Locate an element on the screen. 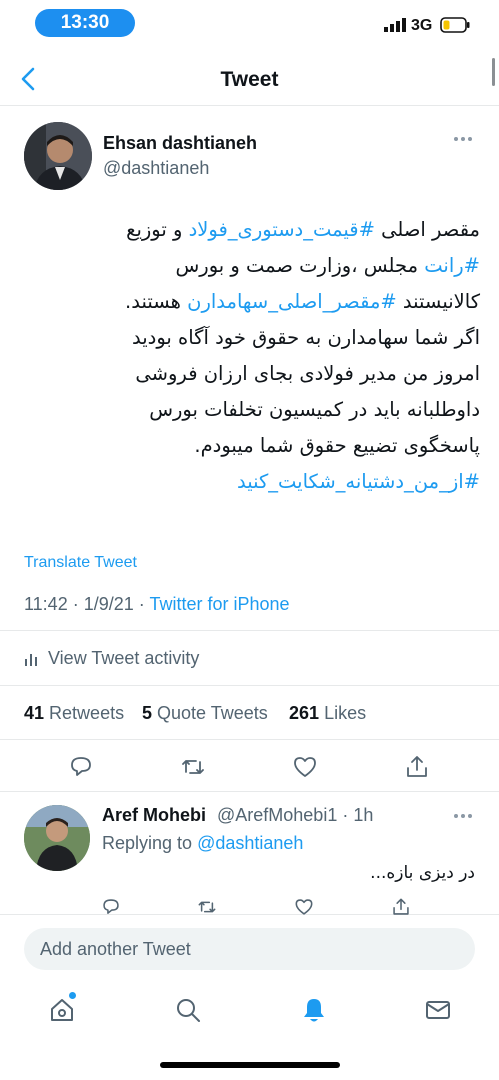 The width and height of the screenshot is (499, 1080). retweets-count: 41 is located at coordinates (34, 713).